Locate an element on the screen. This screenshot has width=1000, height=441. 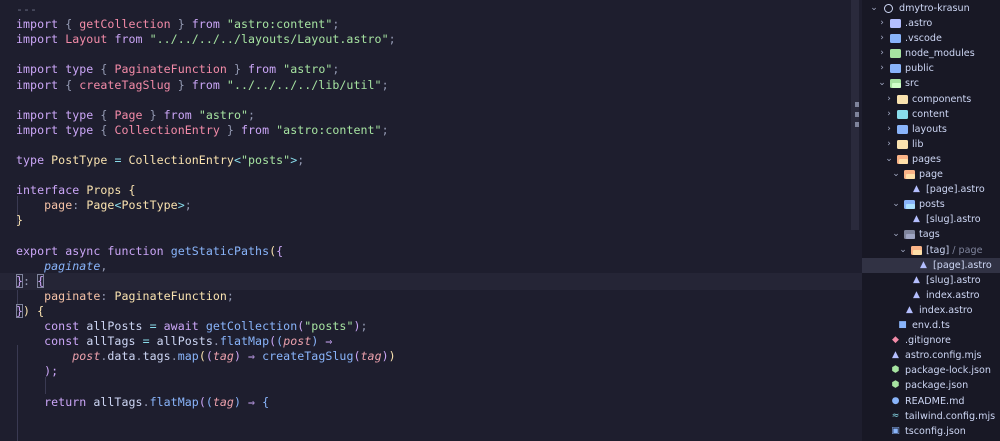
tree-item-label-text: astro.config.mjs is located at coordinates (943, 356).